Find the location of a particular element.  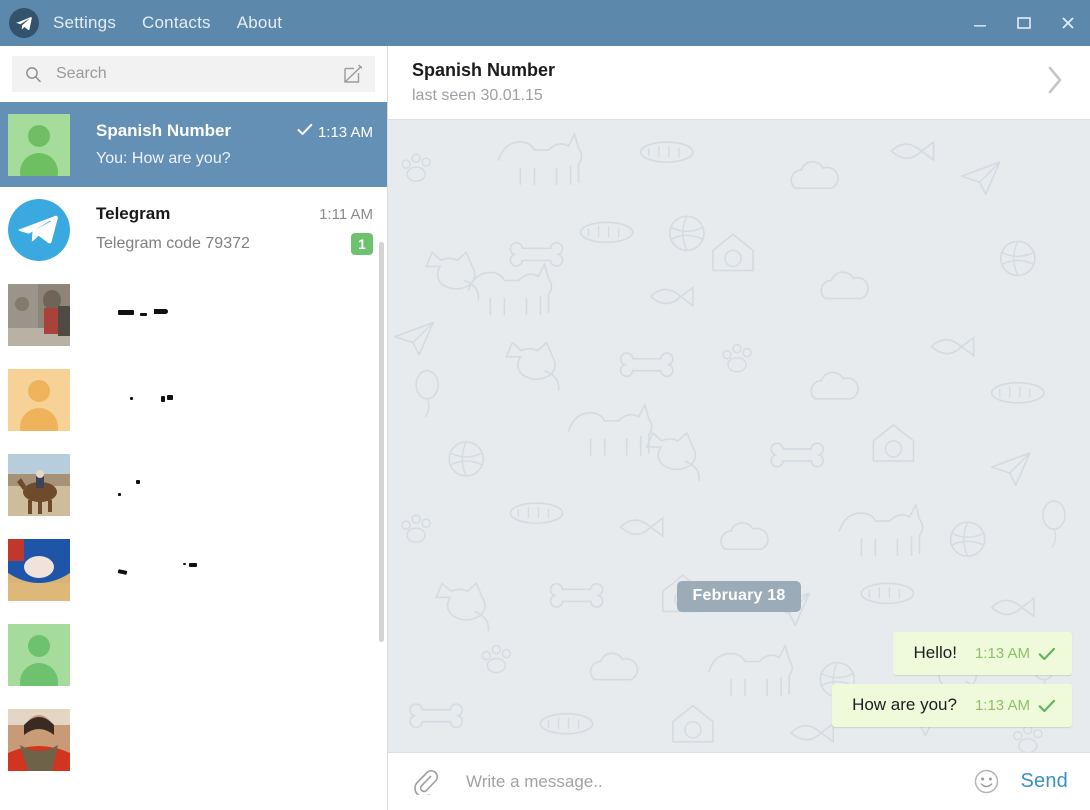

message-row: Hello! 1:13 AM is located at coordinates (739, 653).